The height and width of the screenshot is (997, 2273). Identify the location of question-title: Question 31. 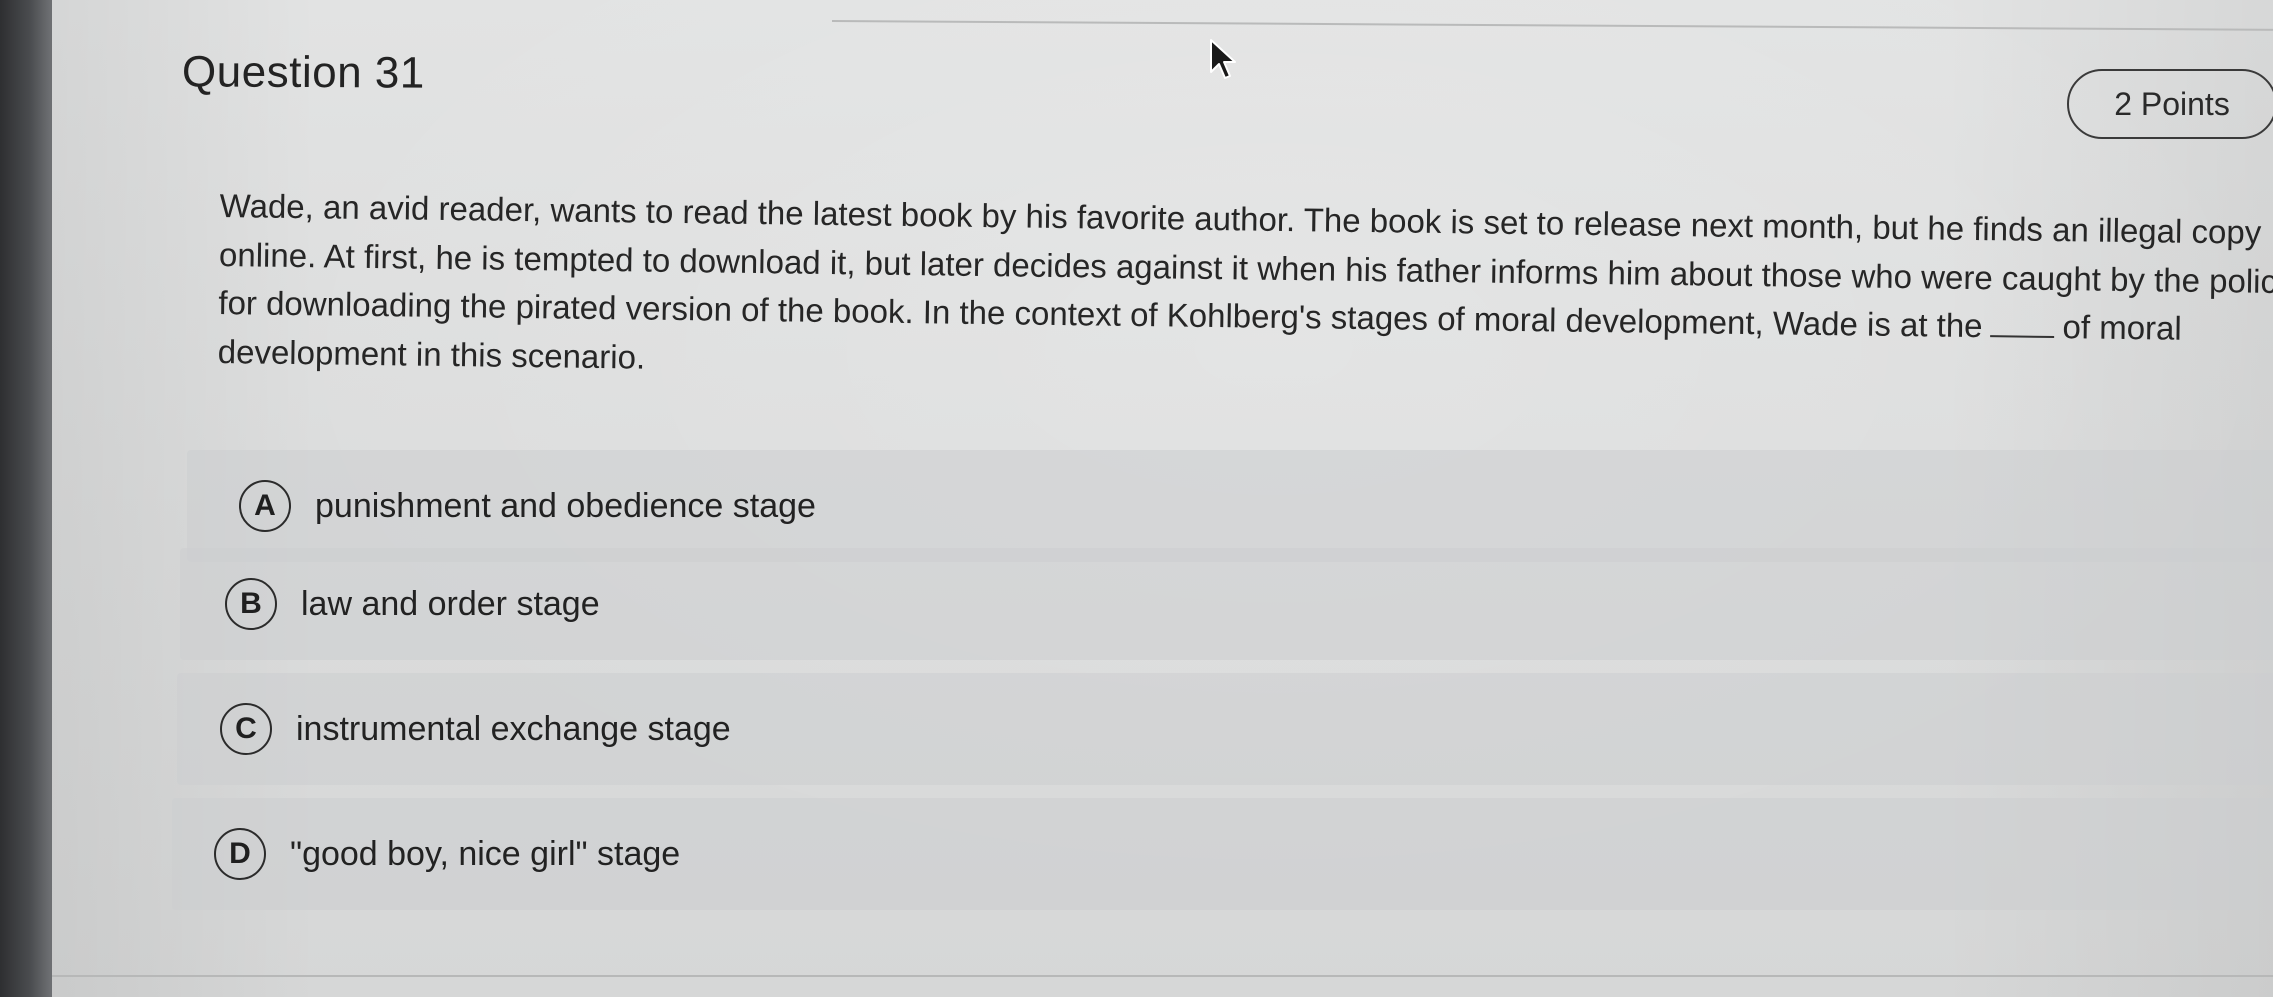
(303, 72).